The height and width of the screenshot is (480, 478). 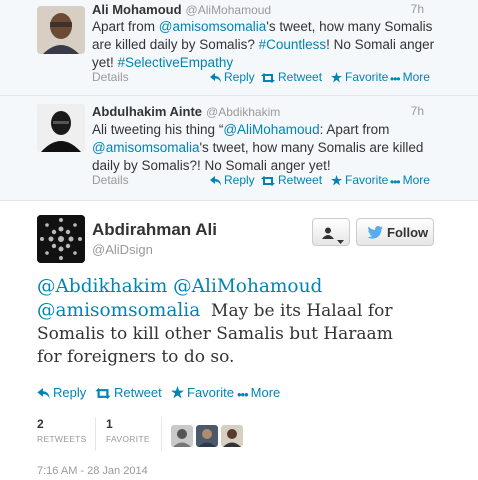 I want to click on text-line-2: Somalis to kill other Samalis but Haraam, so click(x=215, y=334).